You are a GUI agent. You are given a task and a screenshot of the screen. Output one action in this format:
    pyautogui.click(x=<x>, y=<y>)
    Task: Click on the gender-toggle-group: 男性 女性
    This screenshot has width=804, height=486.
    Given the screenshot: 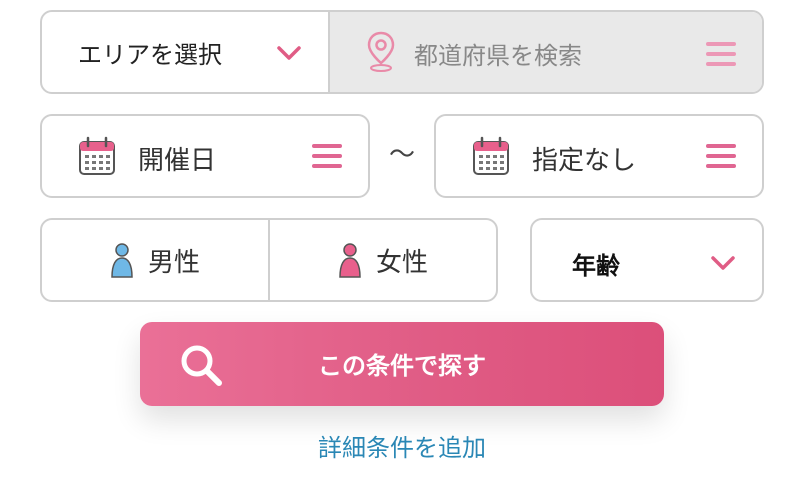 What is the action you would take?
    pyautogui.click(x=269, y=260)
    